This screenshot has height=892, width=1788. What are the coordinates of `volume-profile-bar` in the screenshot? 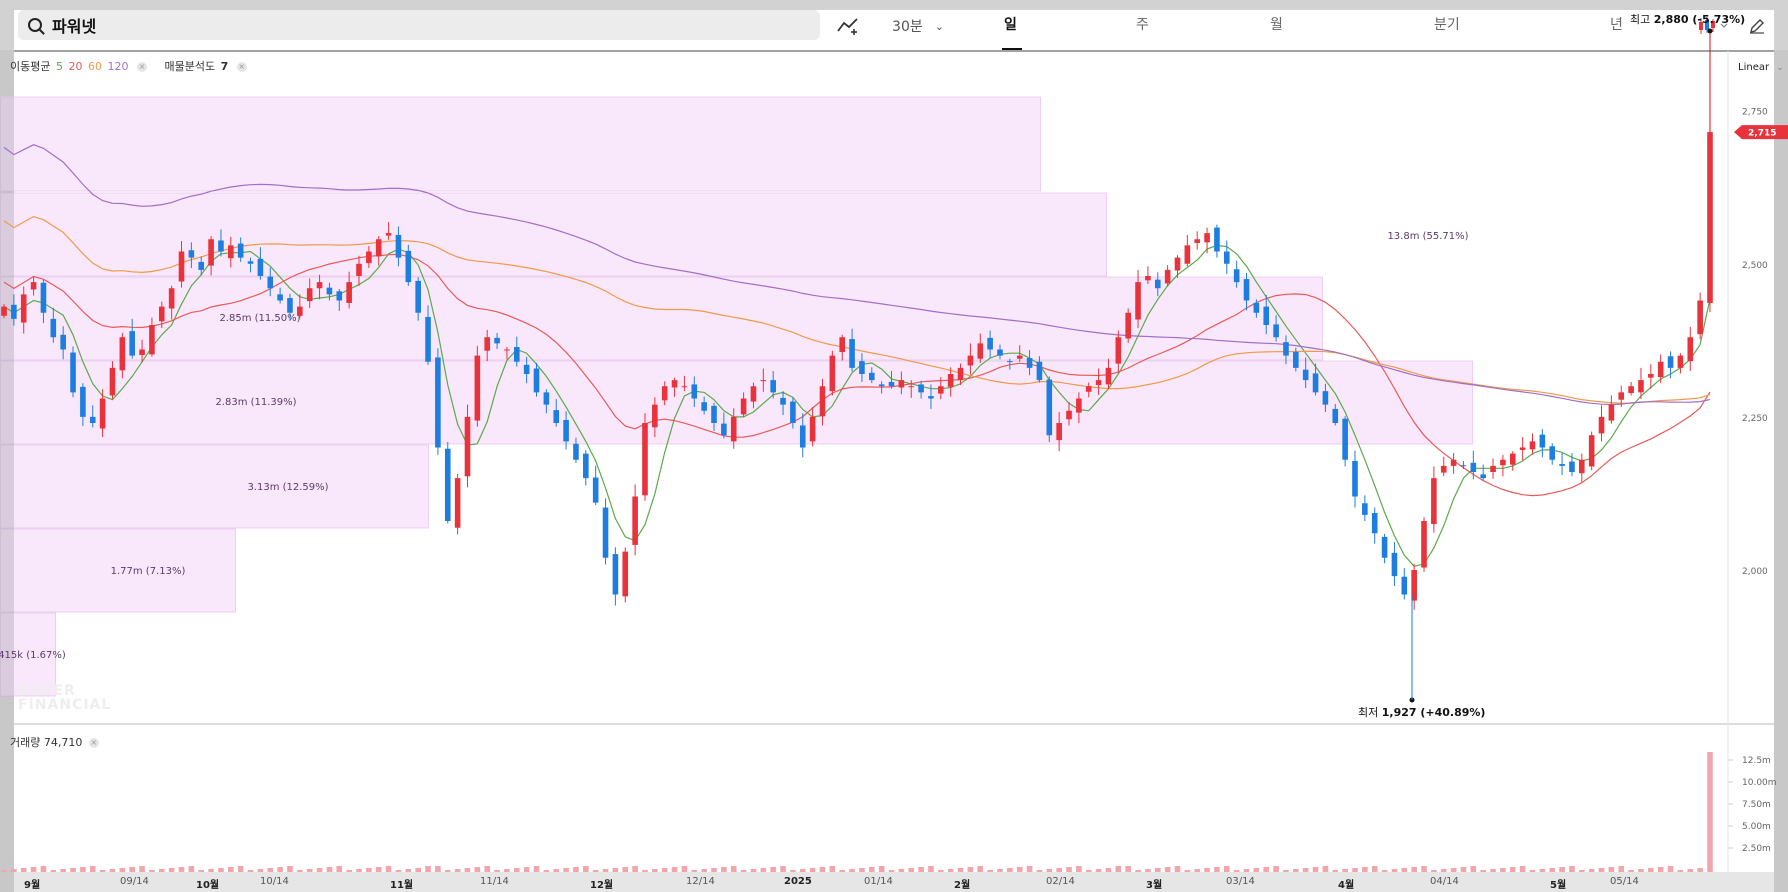 It's located at (520, 144).